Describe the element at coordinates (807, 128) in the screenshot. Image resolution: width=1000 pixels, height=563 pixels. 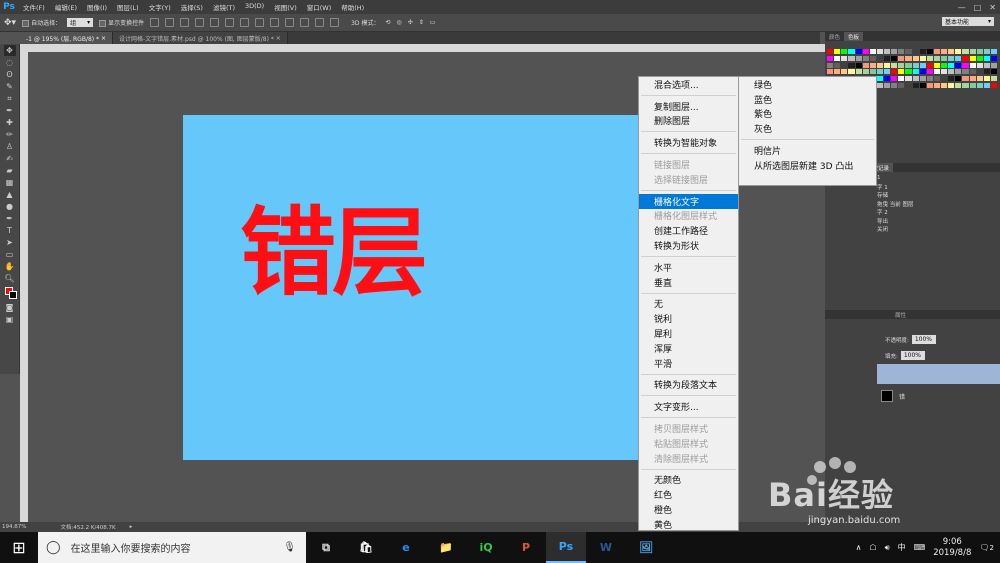
I see `context-menu-item: 灰色` at that location.